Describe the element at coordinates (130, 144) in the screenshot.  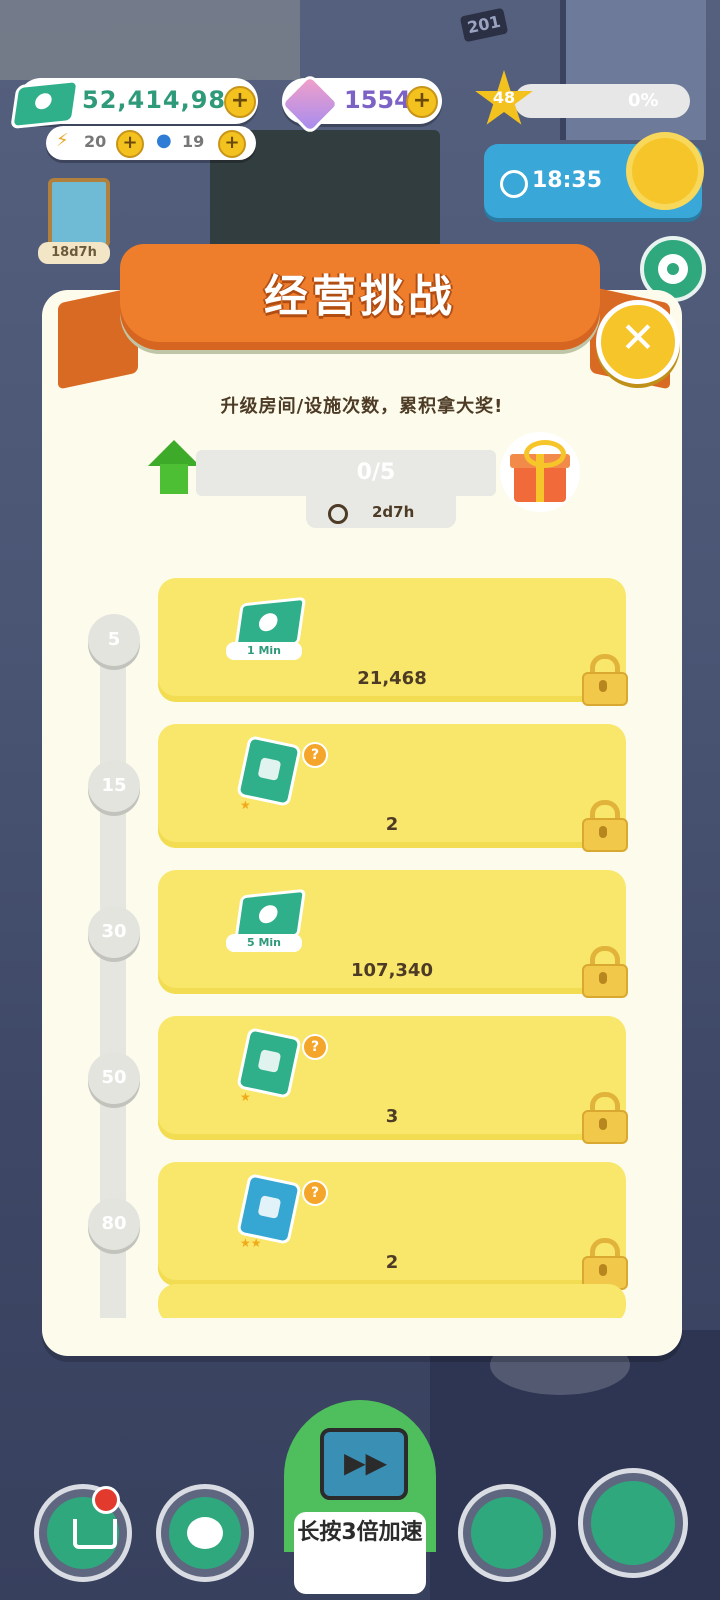
I see `add-energy-button: +` at that location.